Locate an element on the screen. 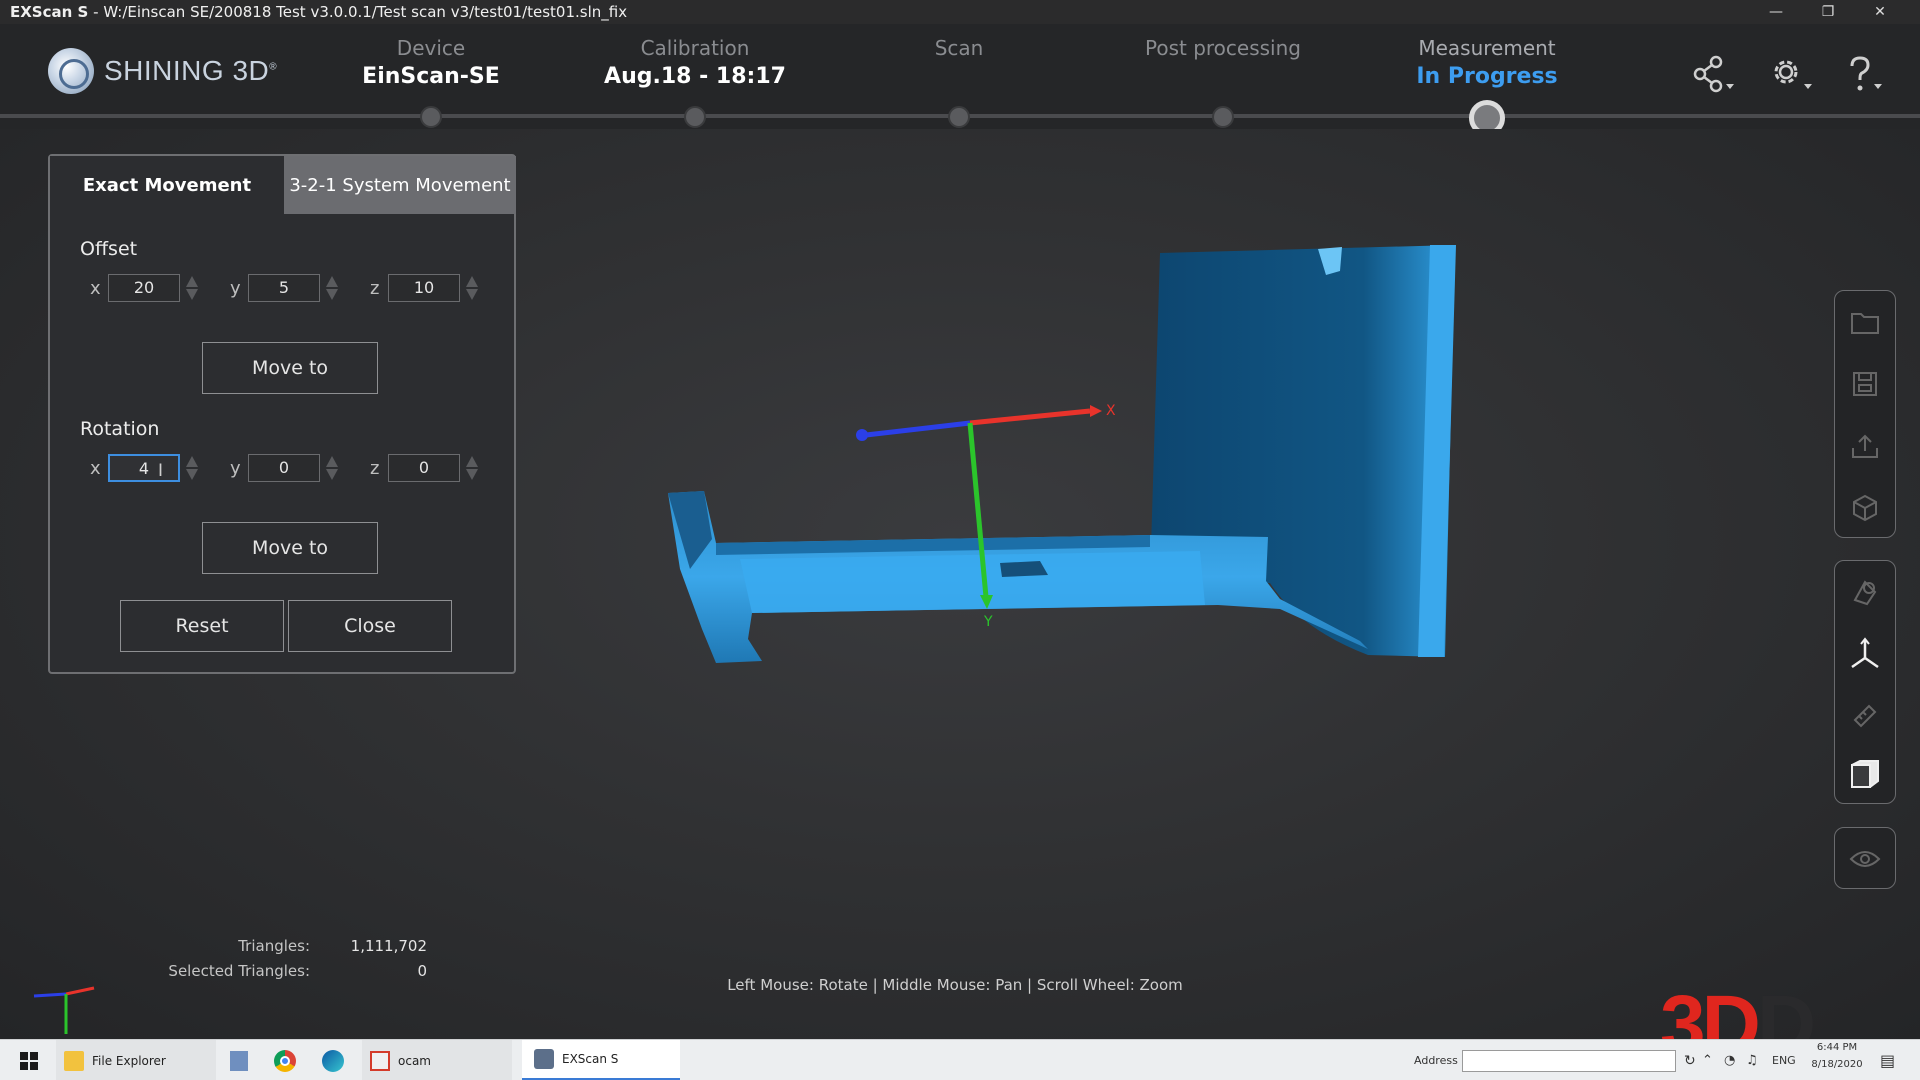 The image size is (1920, 1080). offset-move-to-button: Move to is located at coordinates (290, 368).